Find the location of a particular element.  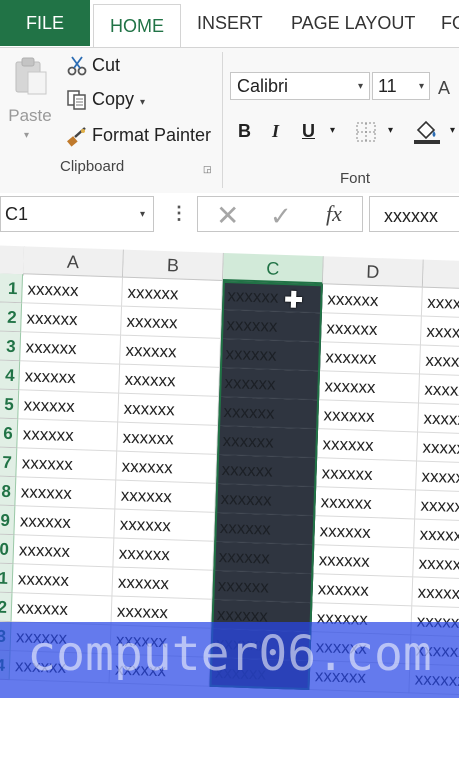

copy-button: Copy ▾ is located at coordinates (105, 99).